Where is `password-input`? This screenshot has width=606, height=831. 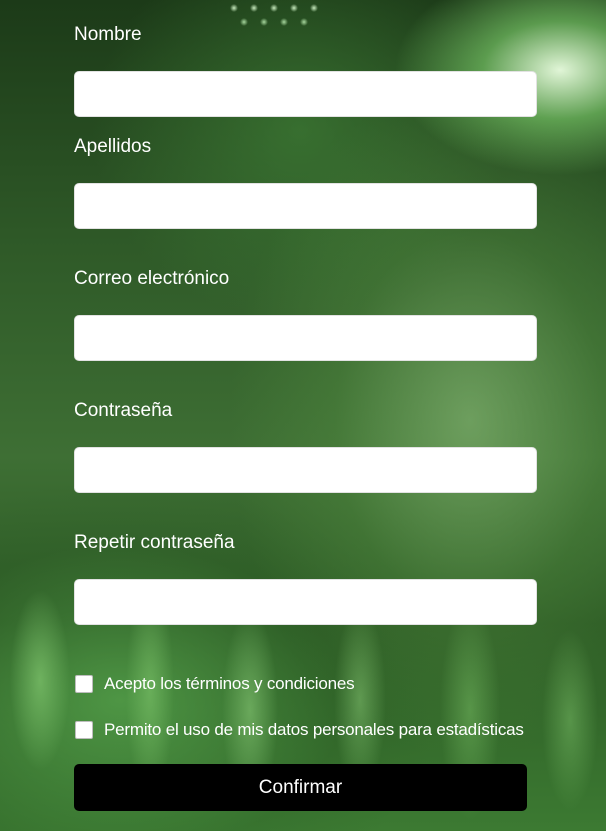 password-input is located at coordinates (305, 470).